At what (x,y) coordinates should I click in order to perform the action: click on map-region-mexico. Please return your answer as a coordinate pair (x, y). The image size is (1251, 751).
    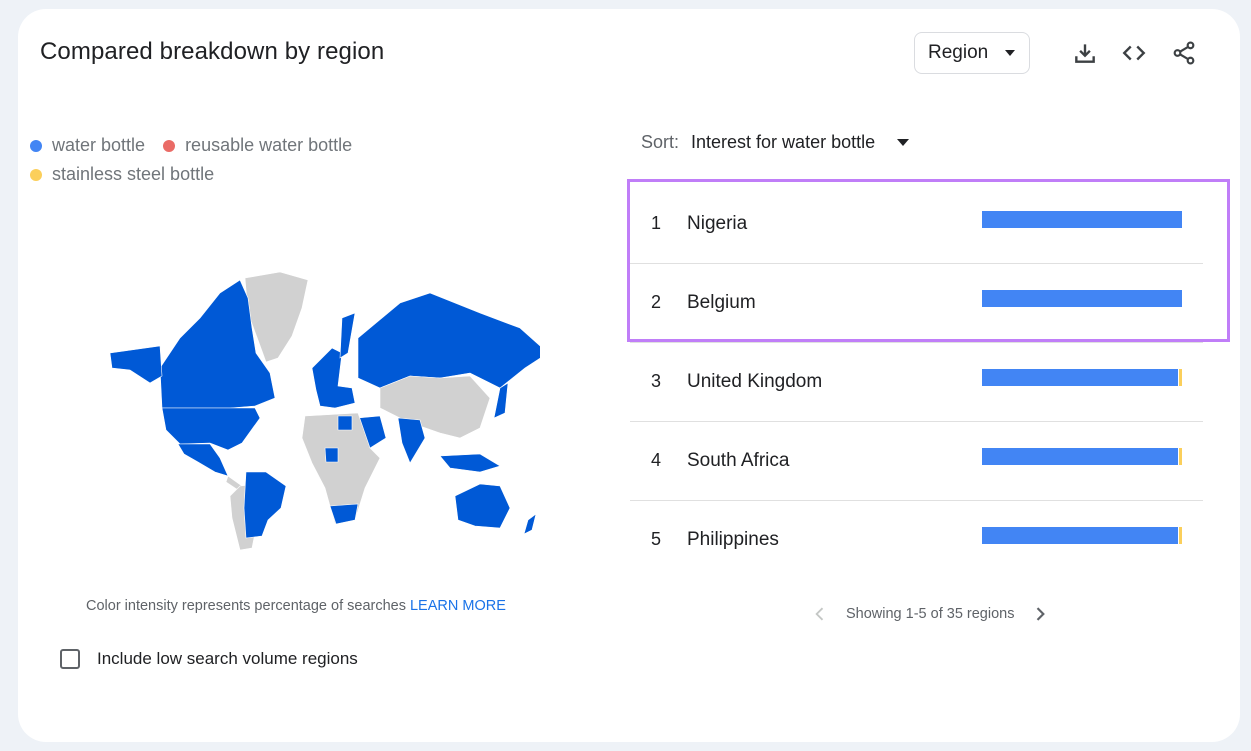
    Looking at the image, I should click on (203, 460).